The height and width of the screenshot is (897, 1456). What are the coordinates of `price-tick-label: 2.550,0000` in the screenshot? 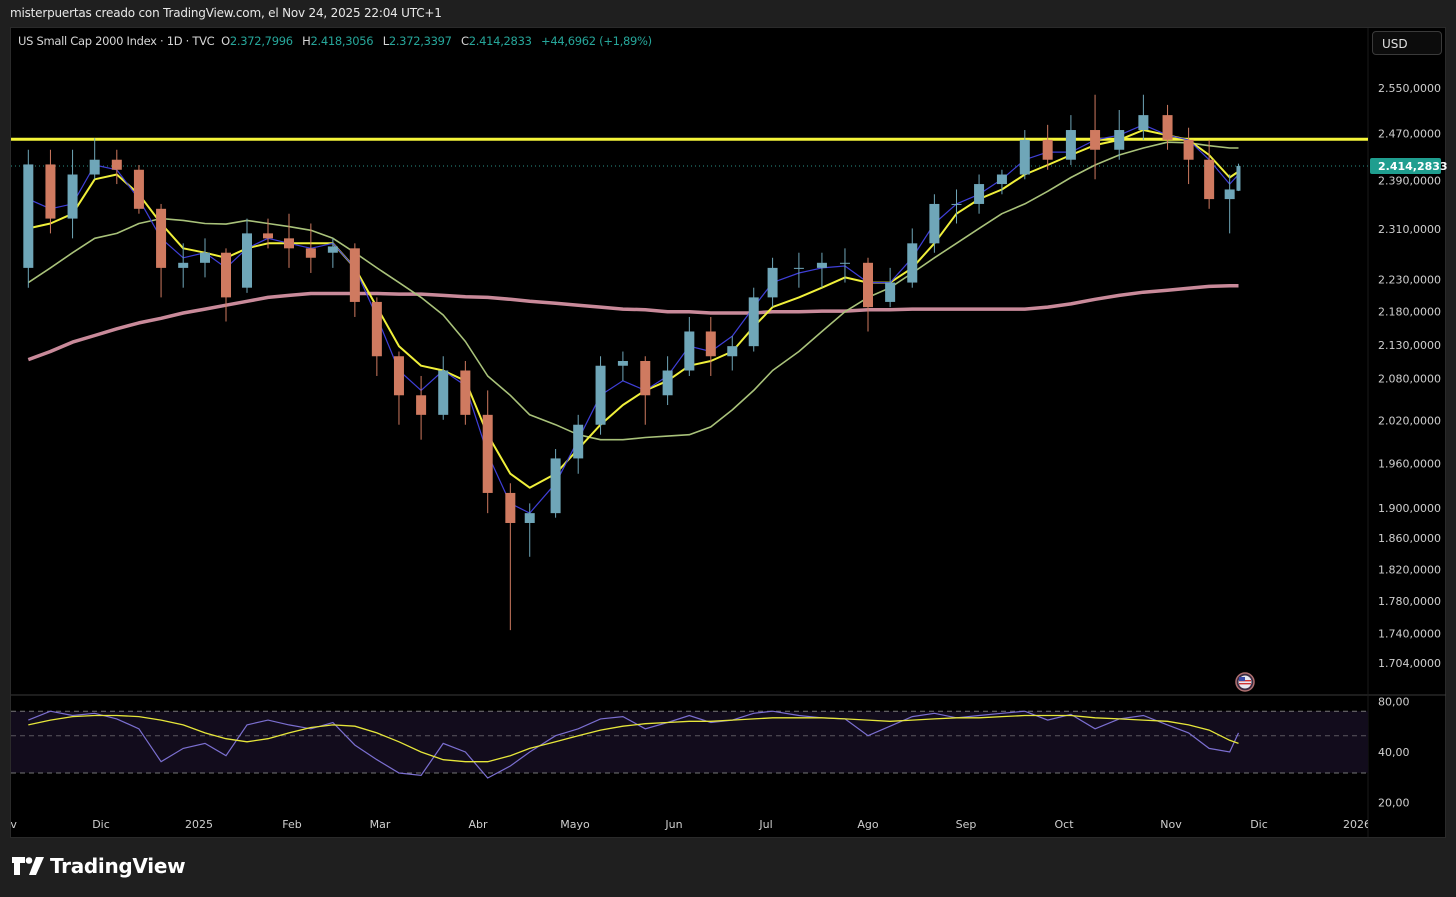 It's located at (1409, 88).